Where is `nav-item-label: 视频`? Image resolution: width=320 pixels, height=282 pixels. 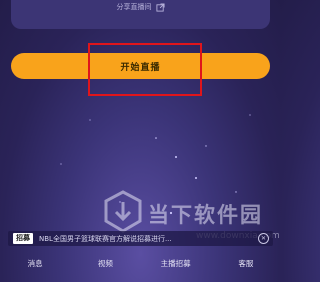 nav-item-label: 视频 is located at coordinates (105, 263).